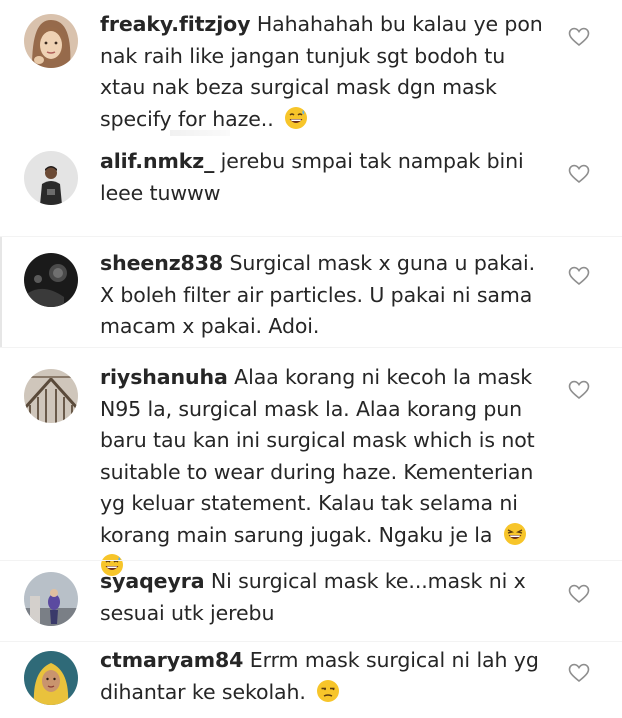 Image resolution: width=622 pixels, height=718 pixels. What do you see at coordinates (203, 691) in the screenshot?
I see `comment-body-line: dihantar ke sekolah.` at bounding box center [203, 691].